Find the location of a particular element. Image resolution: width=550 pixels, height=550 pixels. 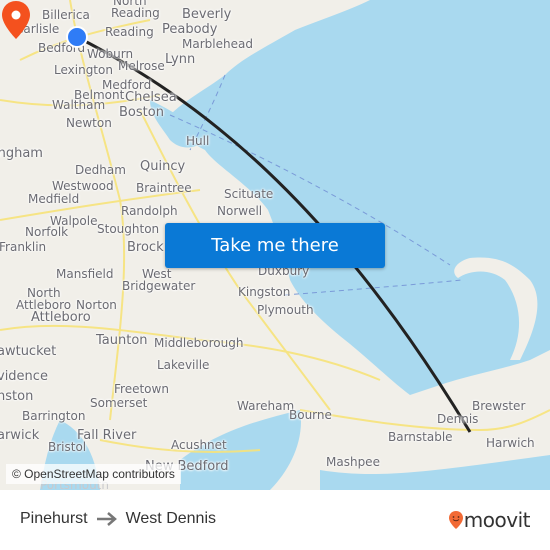

place-label: Norfolk is located at coordinates (47, 232).